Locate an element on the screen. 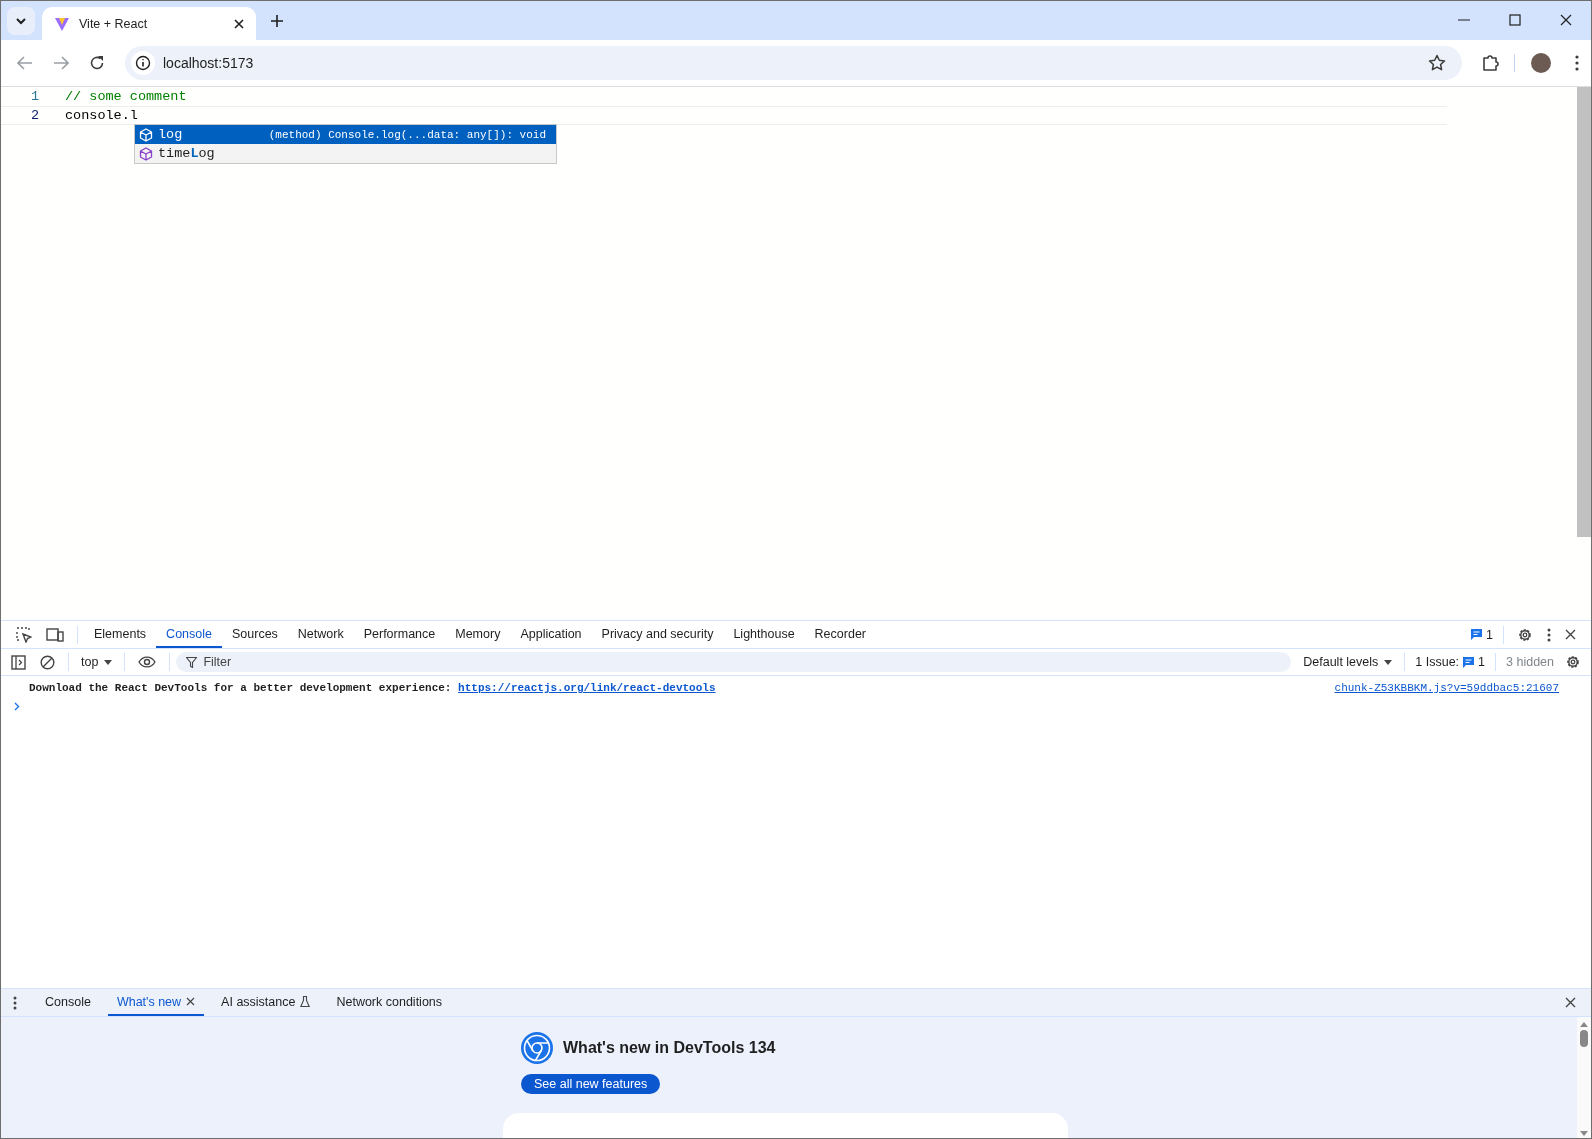 This screenshot has height=1139, width=1592. suggestion-label: timeLog is located at coordinates (186, 153).